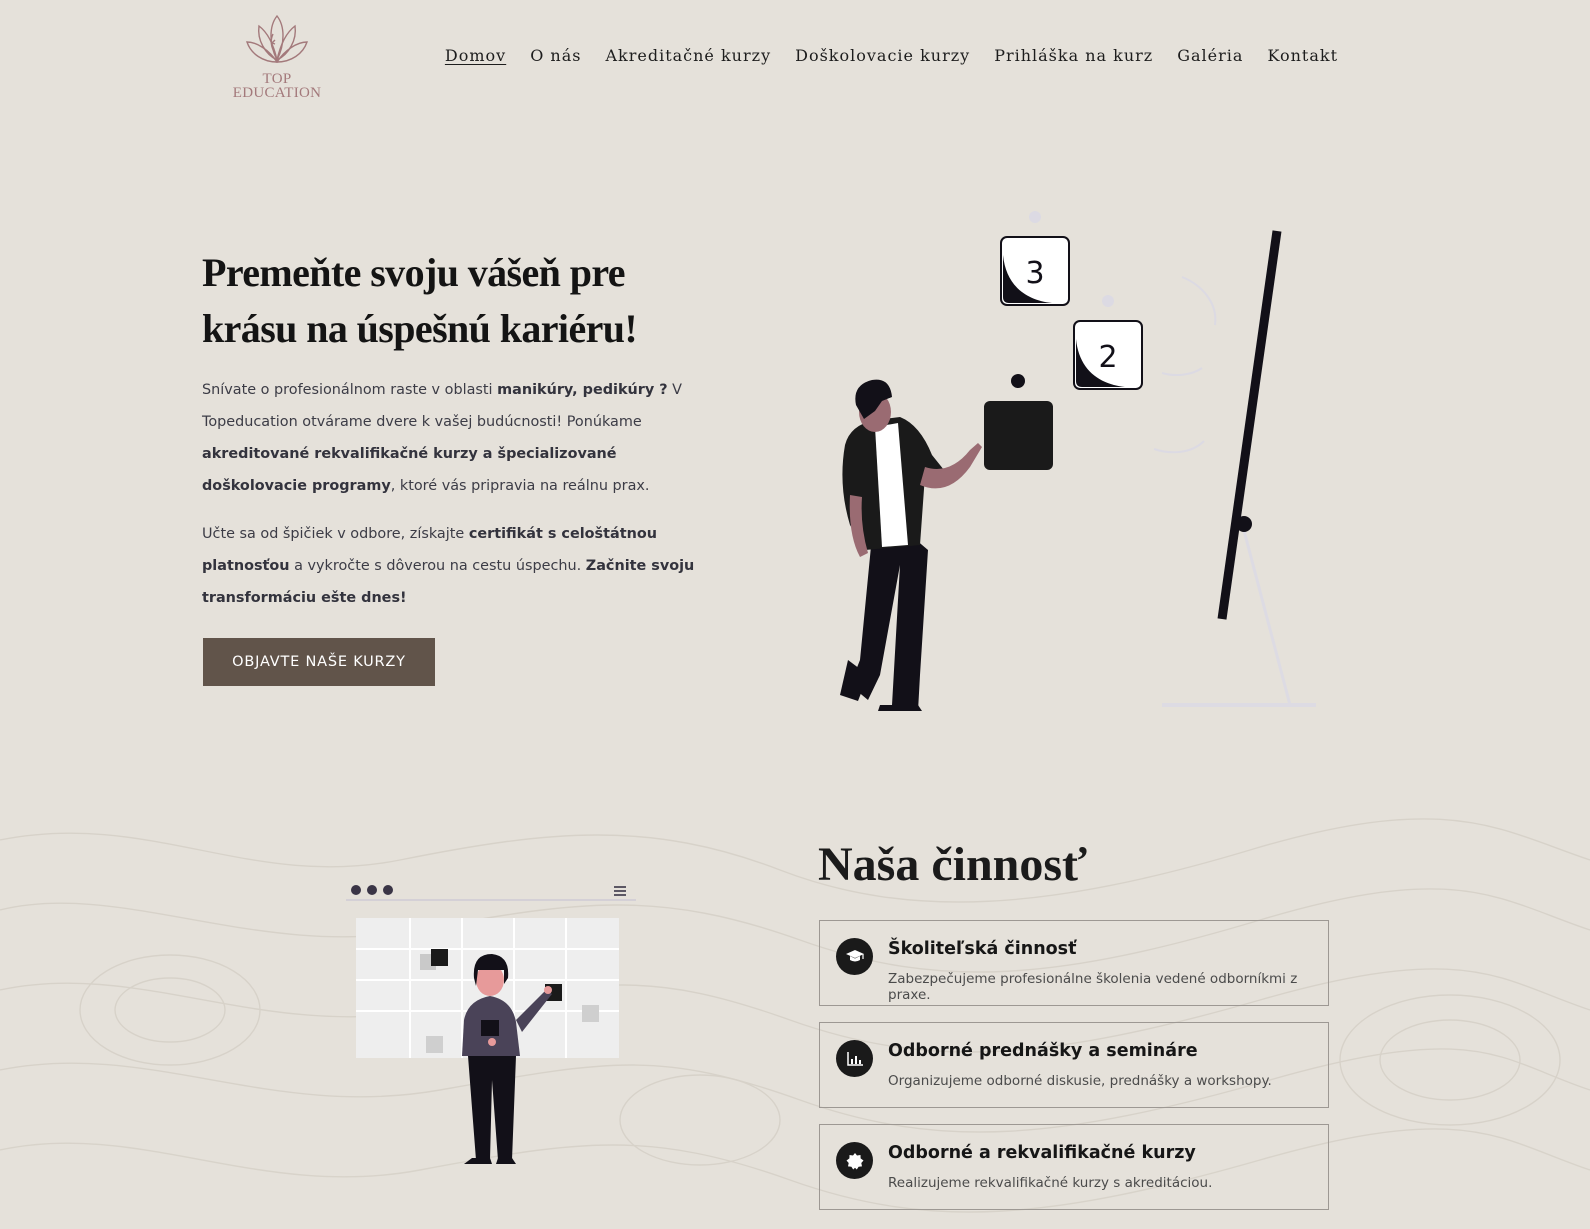 The width and height of the screenshot is (1590, 1229). Describe the element at coordinates (854, 956) in the screenshot. I see `graduation-cap-icon` at that location.